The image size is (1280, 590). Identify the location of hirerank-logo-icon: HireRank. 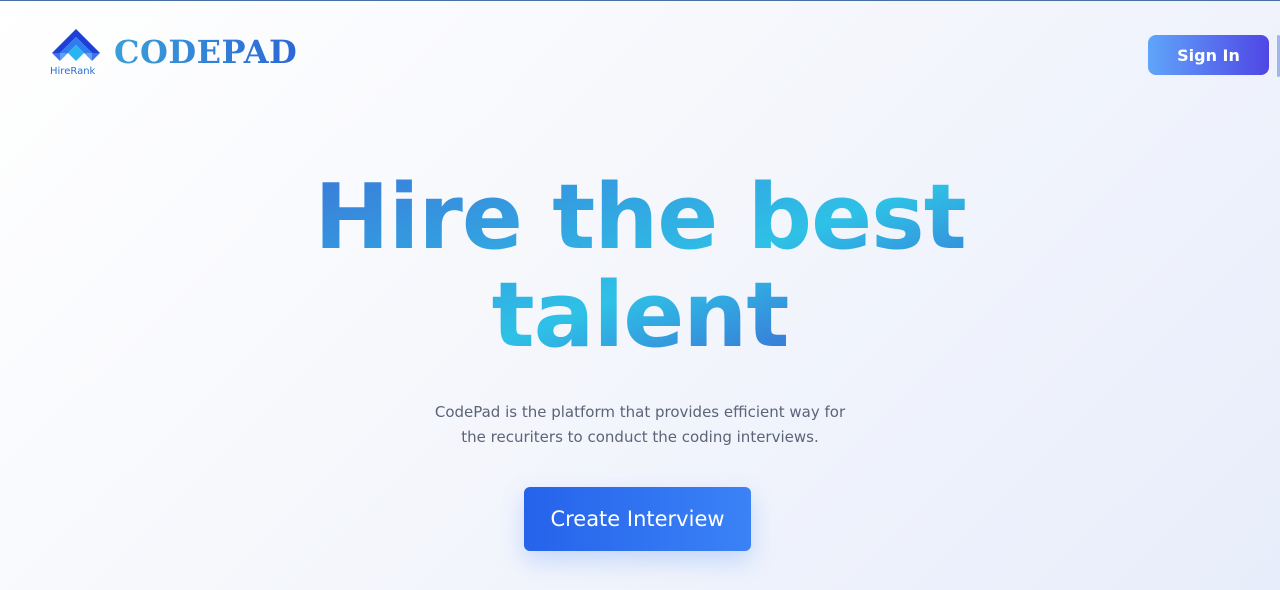
(76, 53).